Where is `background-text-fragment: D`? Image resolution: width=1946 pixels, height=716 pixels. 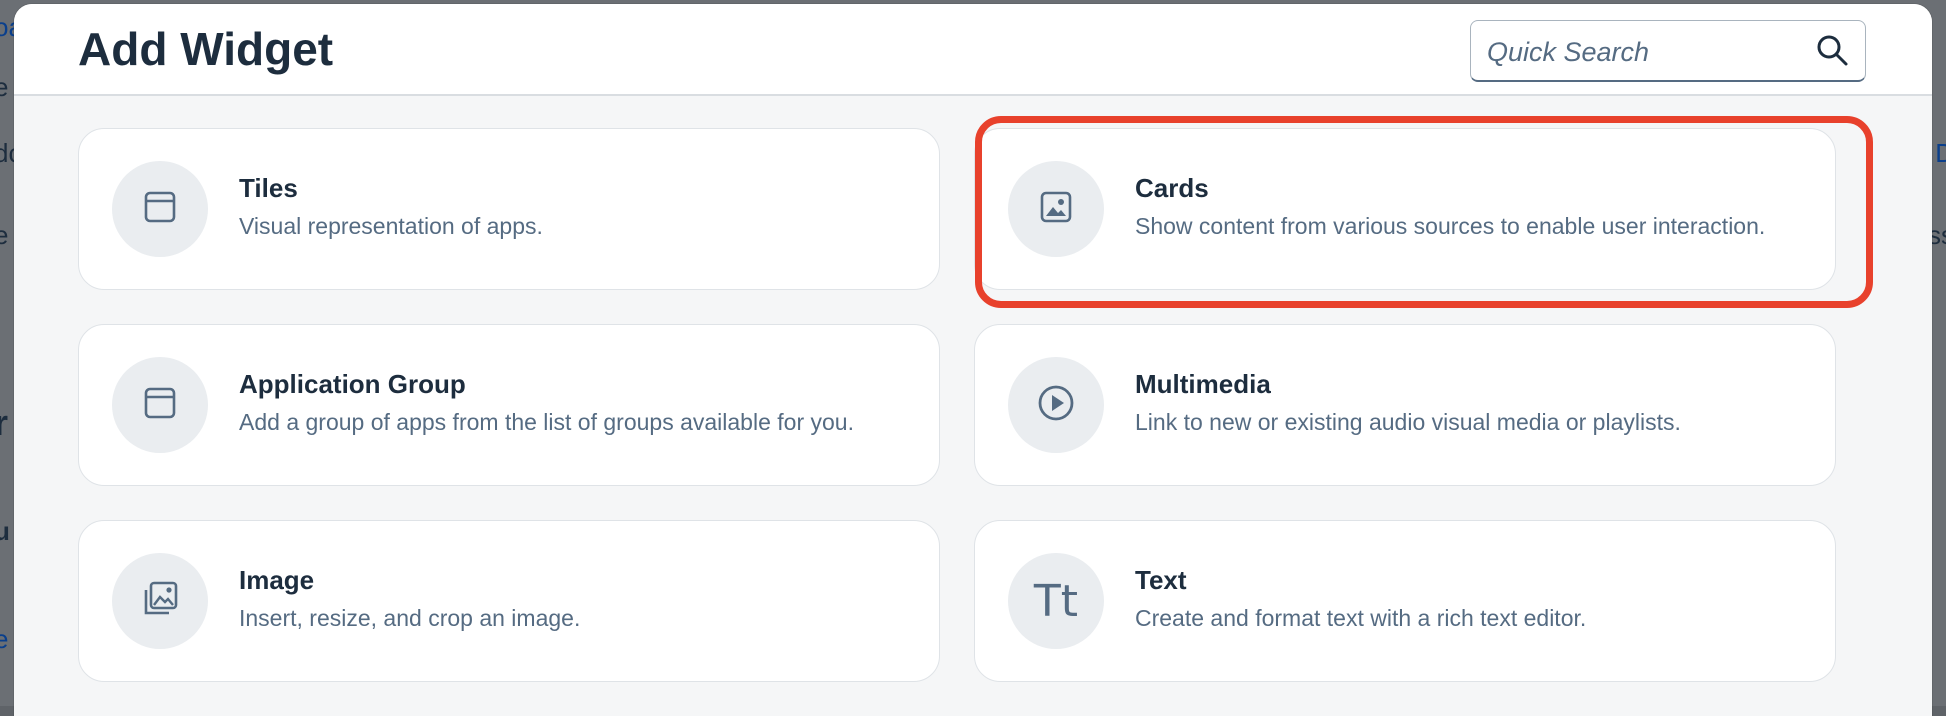 background-text-fragment: D is located at coordinates (1940, 153).